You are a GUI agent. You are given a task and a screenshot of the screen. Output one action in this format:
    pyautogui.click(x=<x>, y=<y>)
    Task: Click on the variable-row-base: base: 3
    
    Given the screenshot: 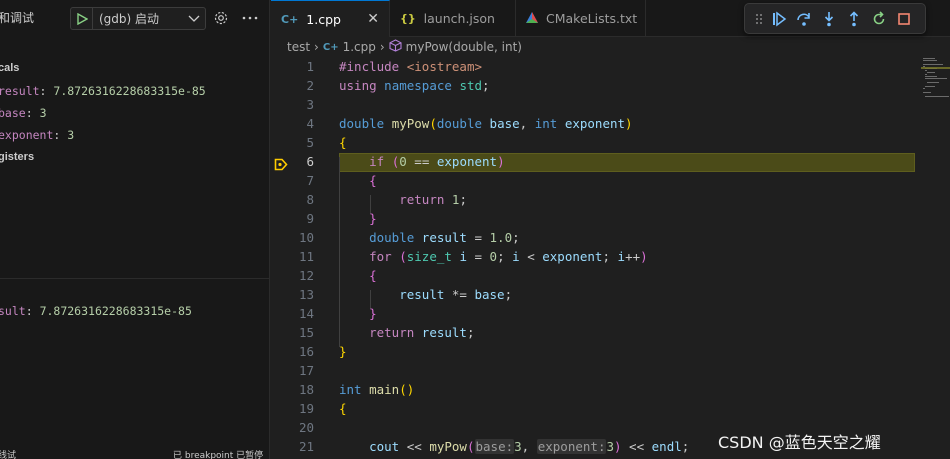 What is the action you would take?
    pyautogui.click(x=23, y=113)
    